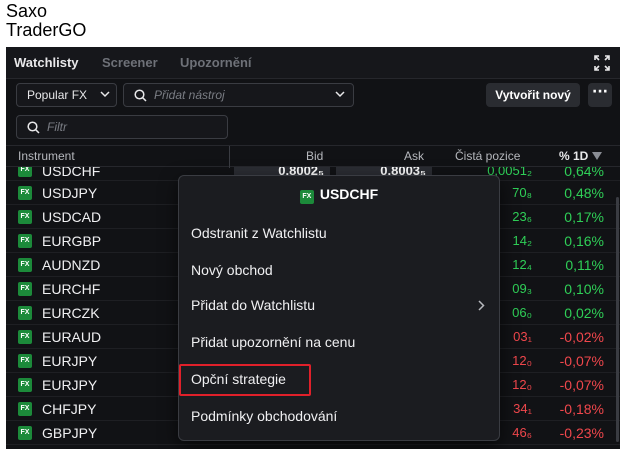 This screenshot has height=449, width=620. I want to click on scrollbar, so click(617, 319).